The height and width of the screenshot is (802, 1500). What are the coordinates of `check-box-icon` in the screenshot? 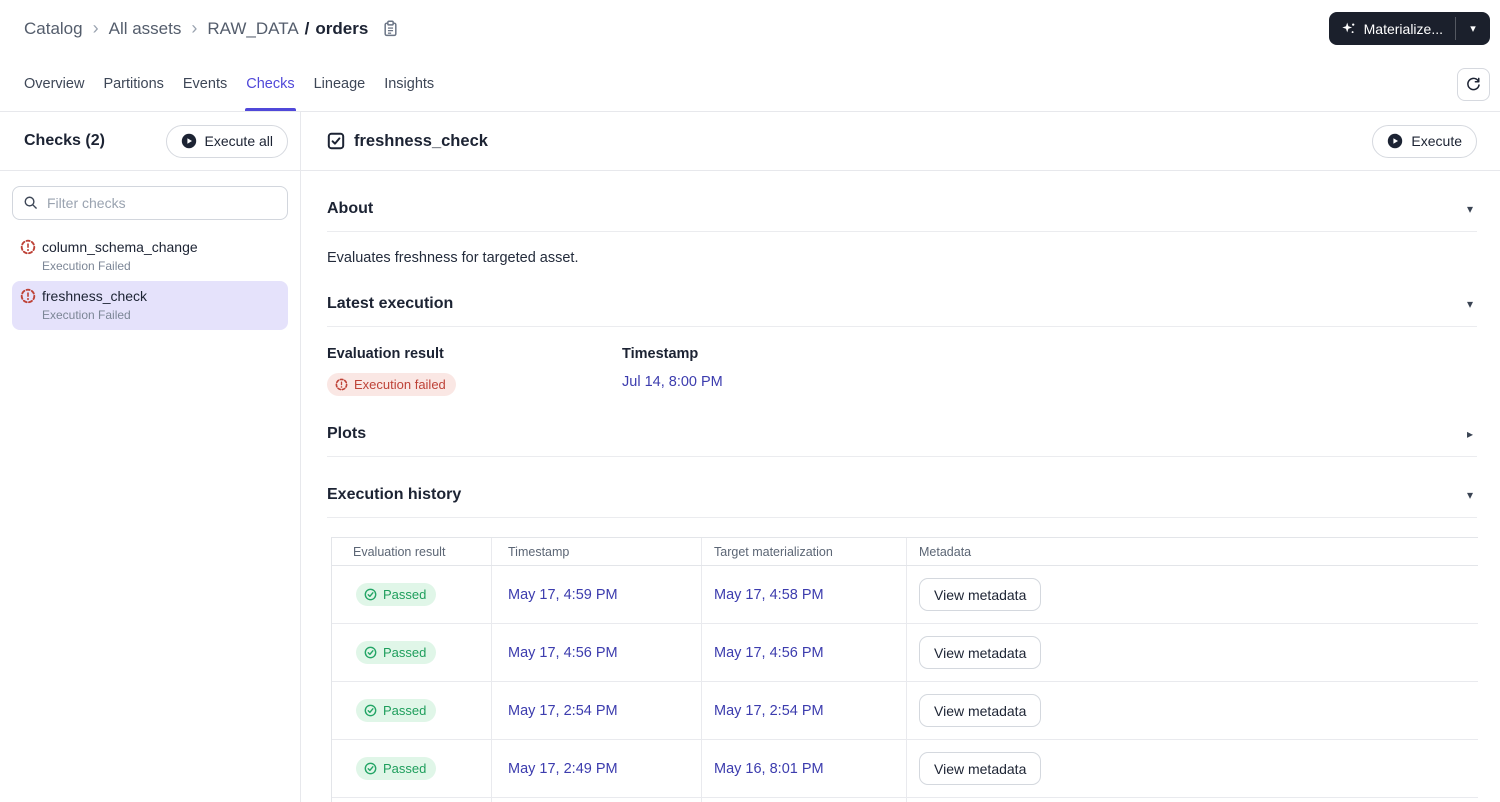 It's located at (336, 141).